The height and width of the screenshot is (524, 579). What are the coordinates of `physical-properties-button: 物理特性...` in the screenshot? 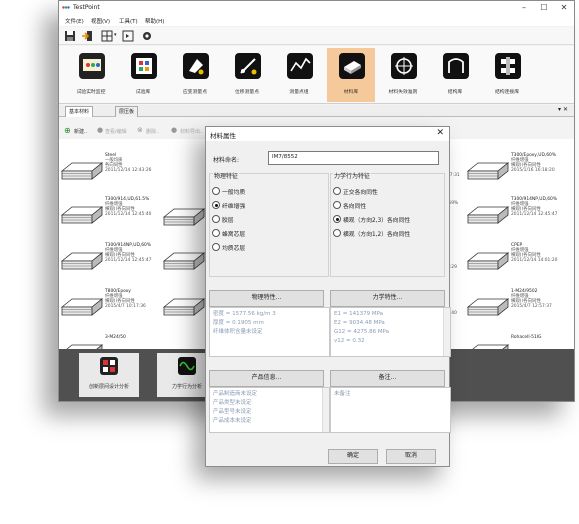 It's located at (266, 298).